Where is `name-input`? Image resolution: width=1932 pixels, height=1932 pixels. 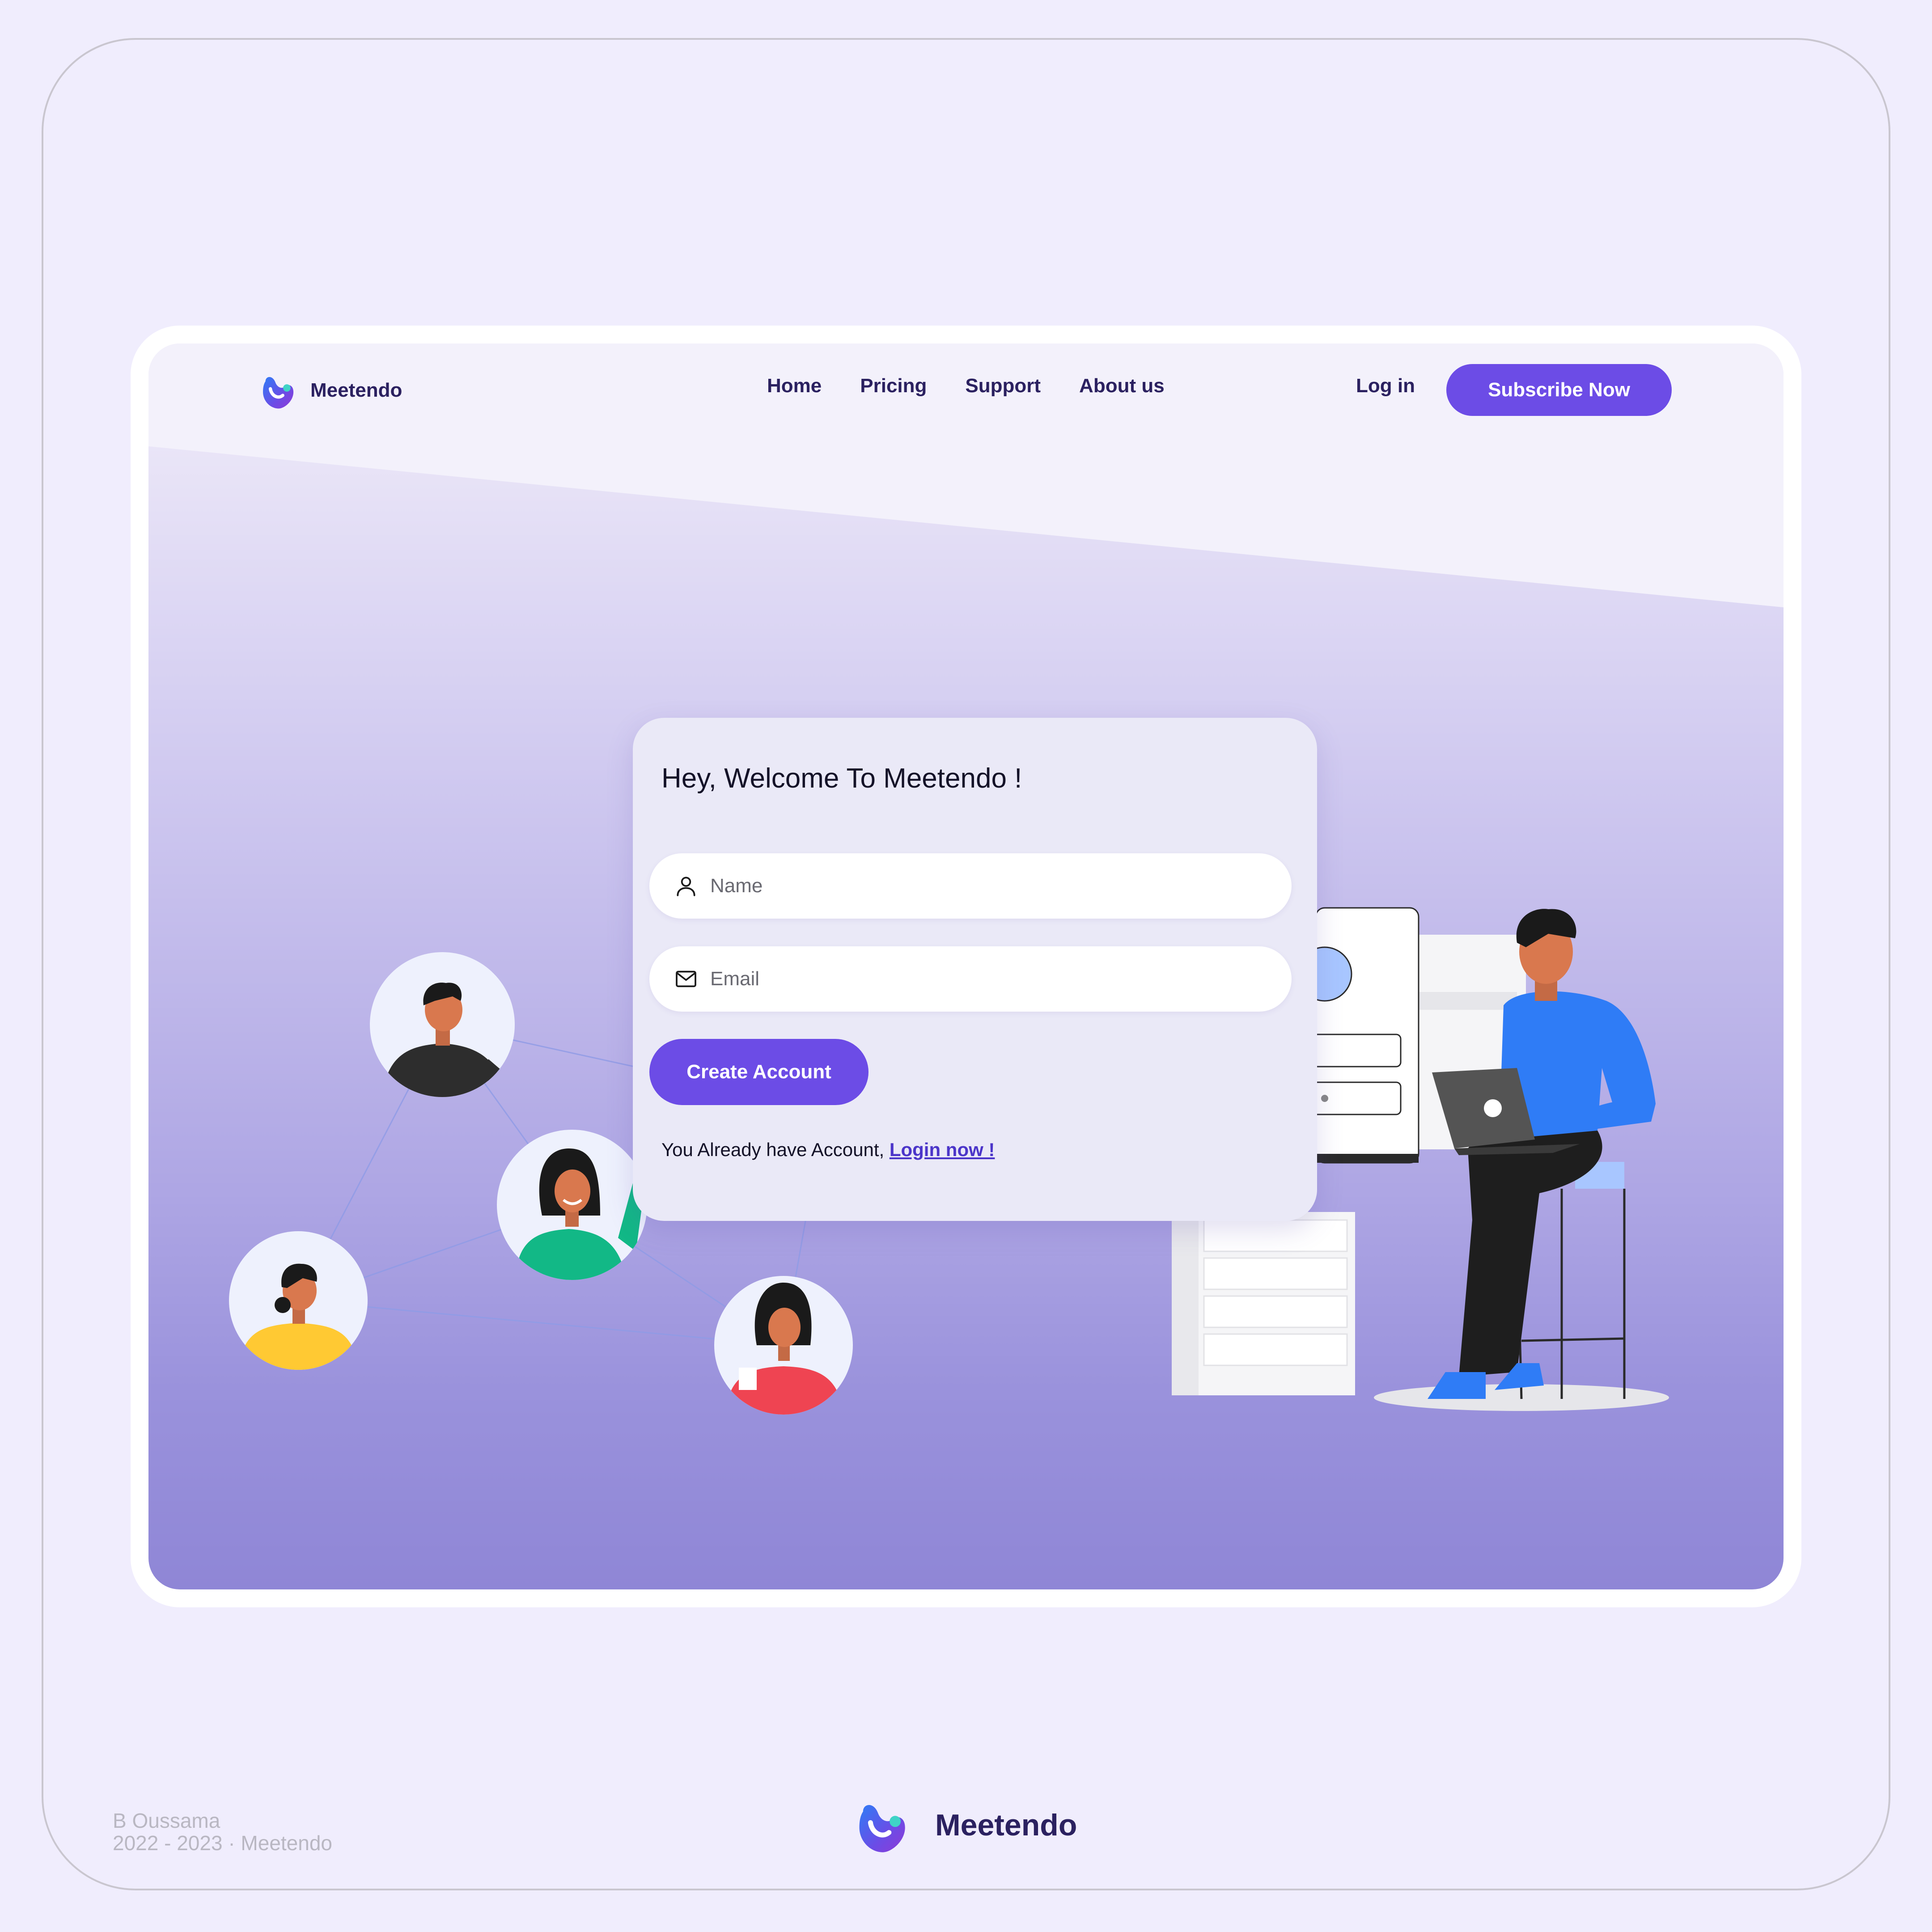
name-input is located at coordinates (989, 886).